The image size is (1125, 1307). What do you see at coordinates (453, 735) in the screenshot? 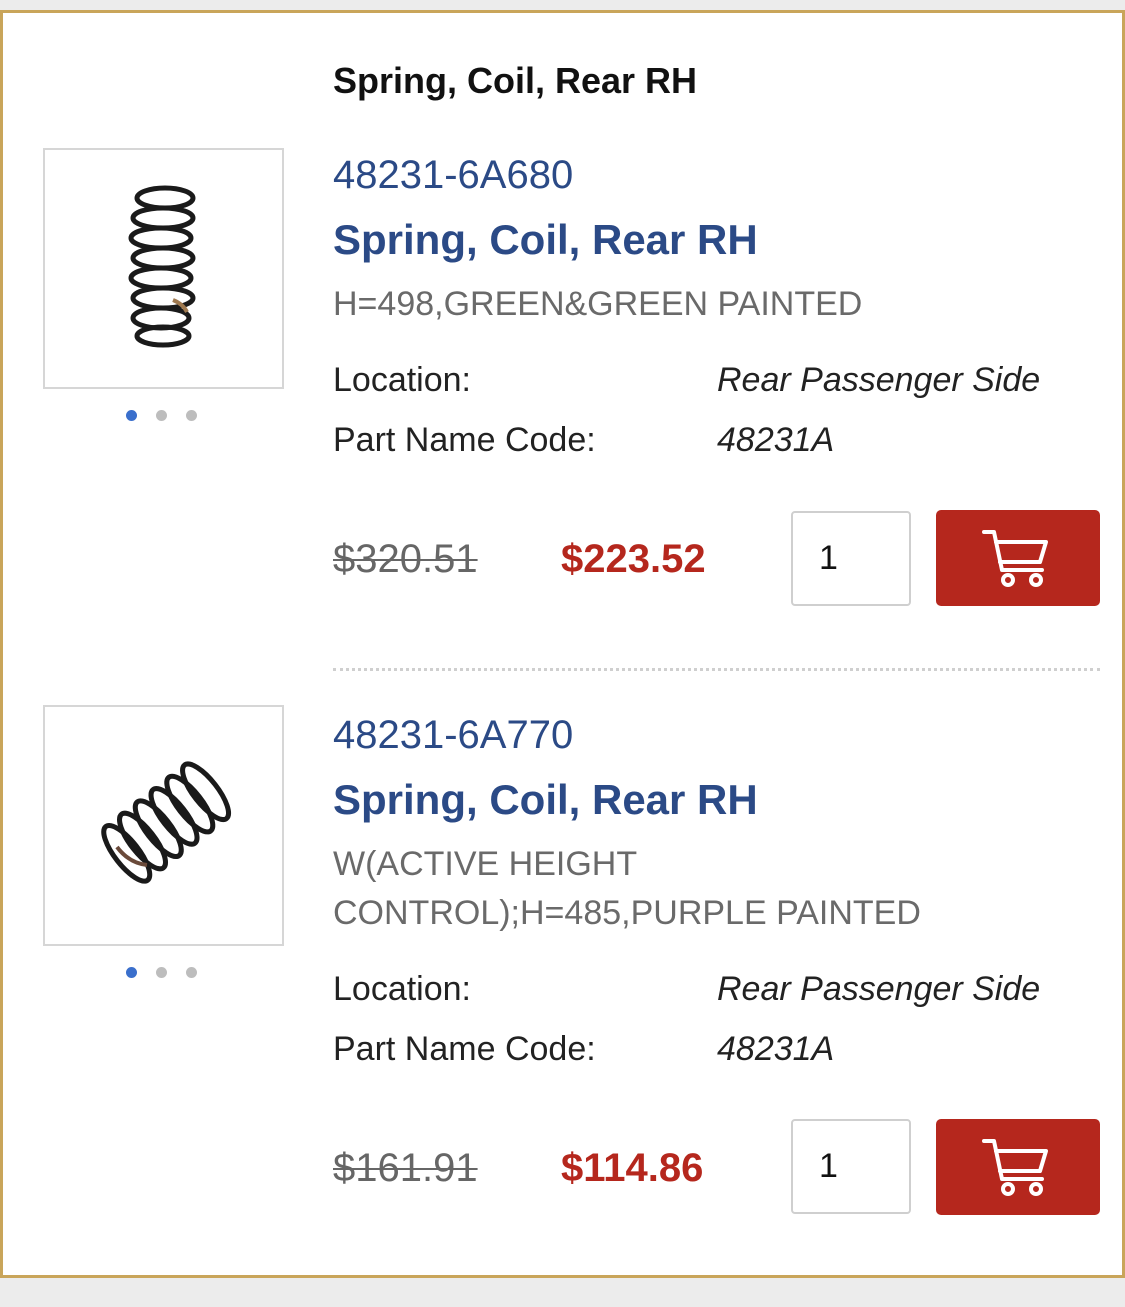
I see `part-number: 48231-6A770` at bounding box center [453, 735].